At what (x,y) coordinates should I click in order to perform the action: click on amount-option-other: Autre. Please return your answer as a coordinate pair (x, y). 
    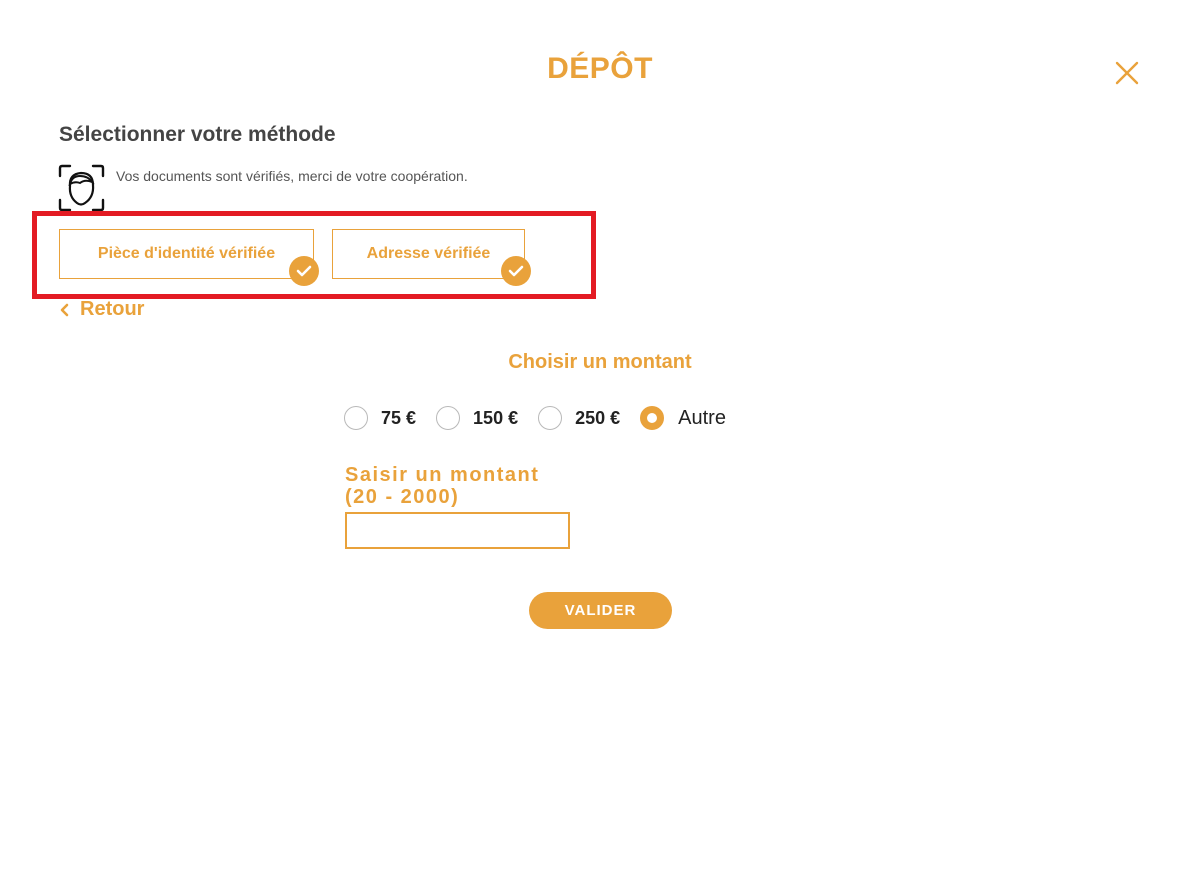
    Looking at the image, I should click on (683, 418).